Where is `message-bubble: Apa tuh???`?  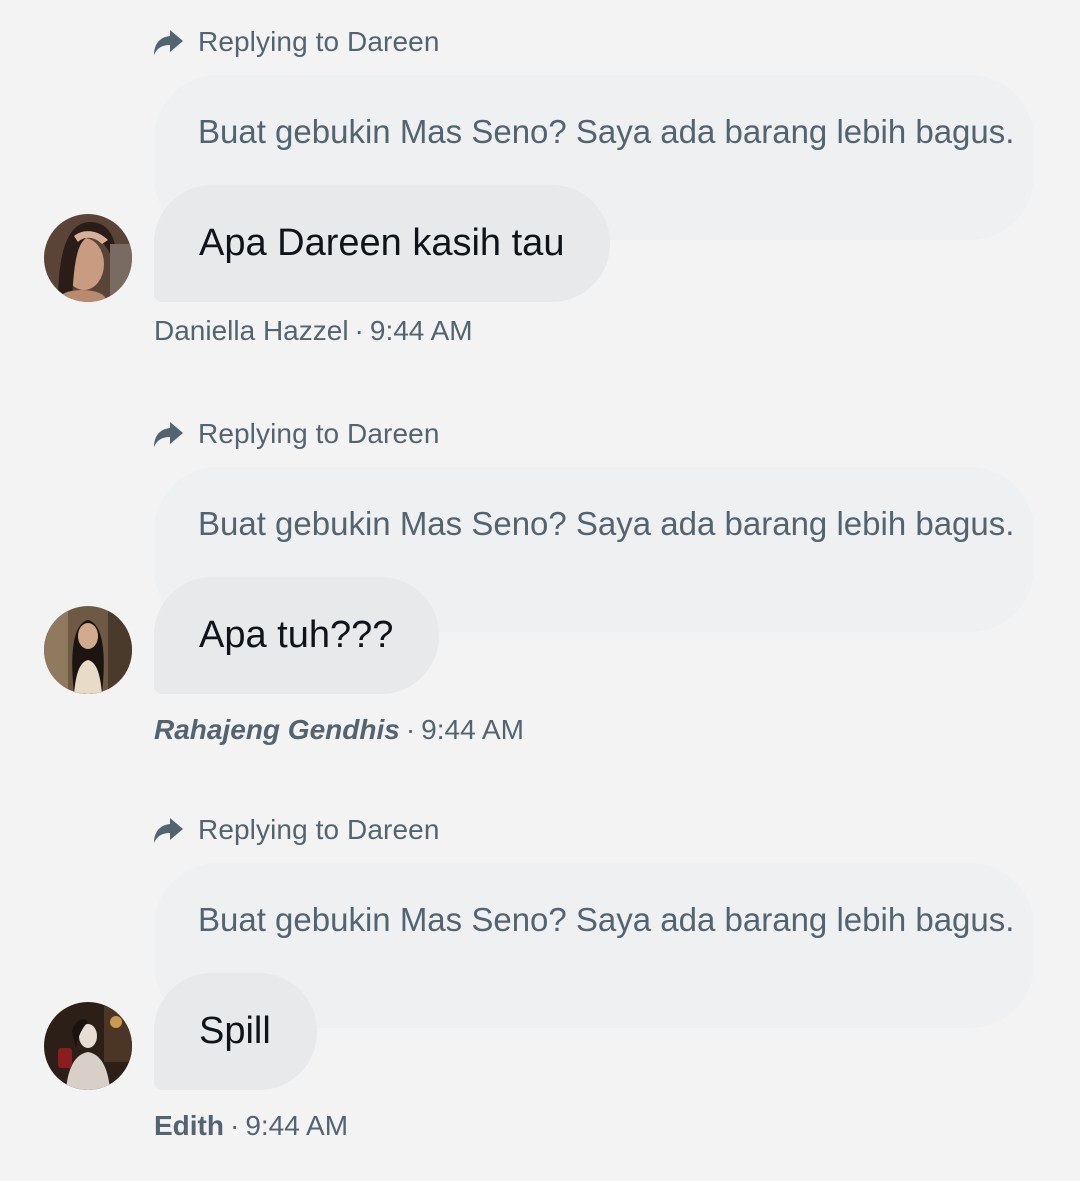
message-bubble: Apa tuh??? is located at coordinates (297, 635).